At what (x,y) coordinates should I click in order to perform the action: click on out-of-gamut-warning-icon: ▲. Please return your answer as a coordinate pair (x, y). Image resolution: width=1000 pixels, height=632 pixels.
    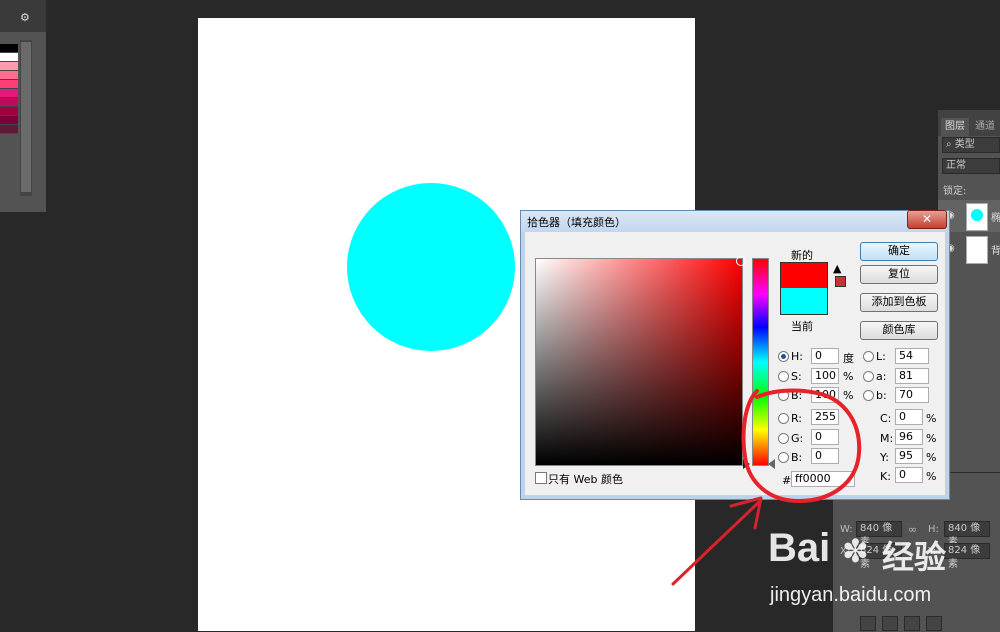
    Looking at the image, I should click on (837, 268).